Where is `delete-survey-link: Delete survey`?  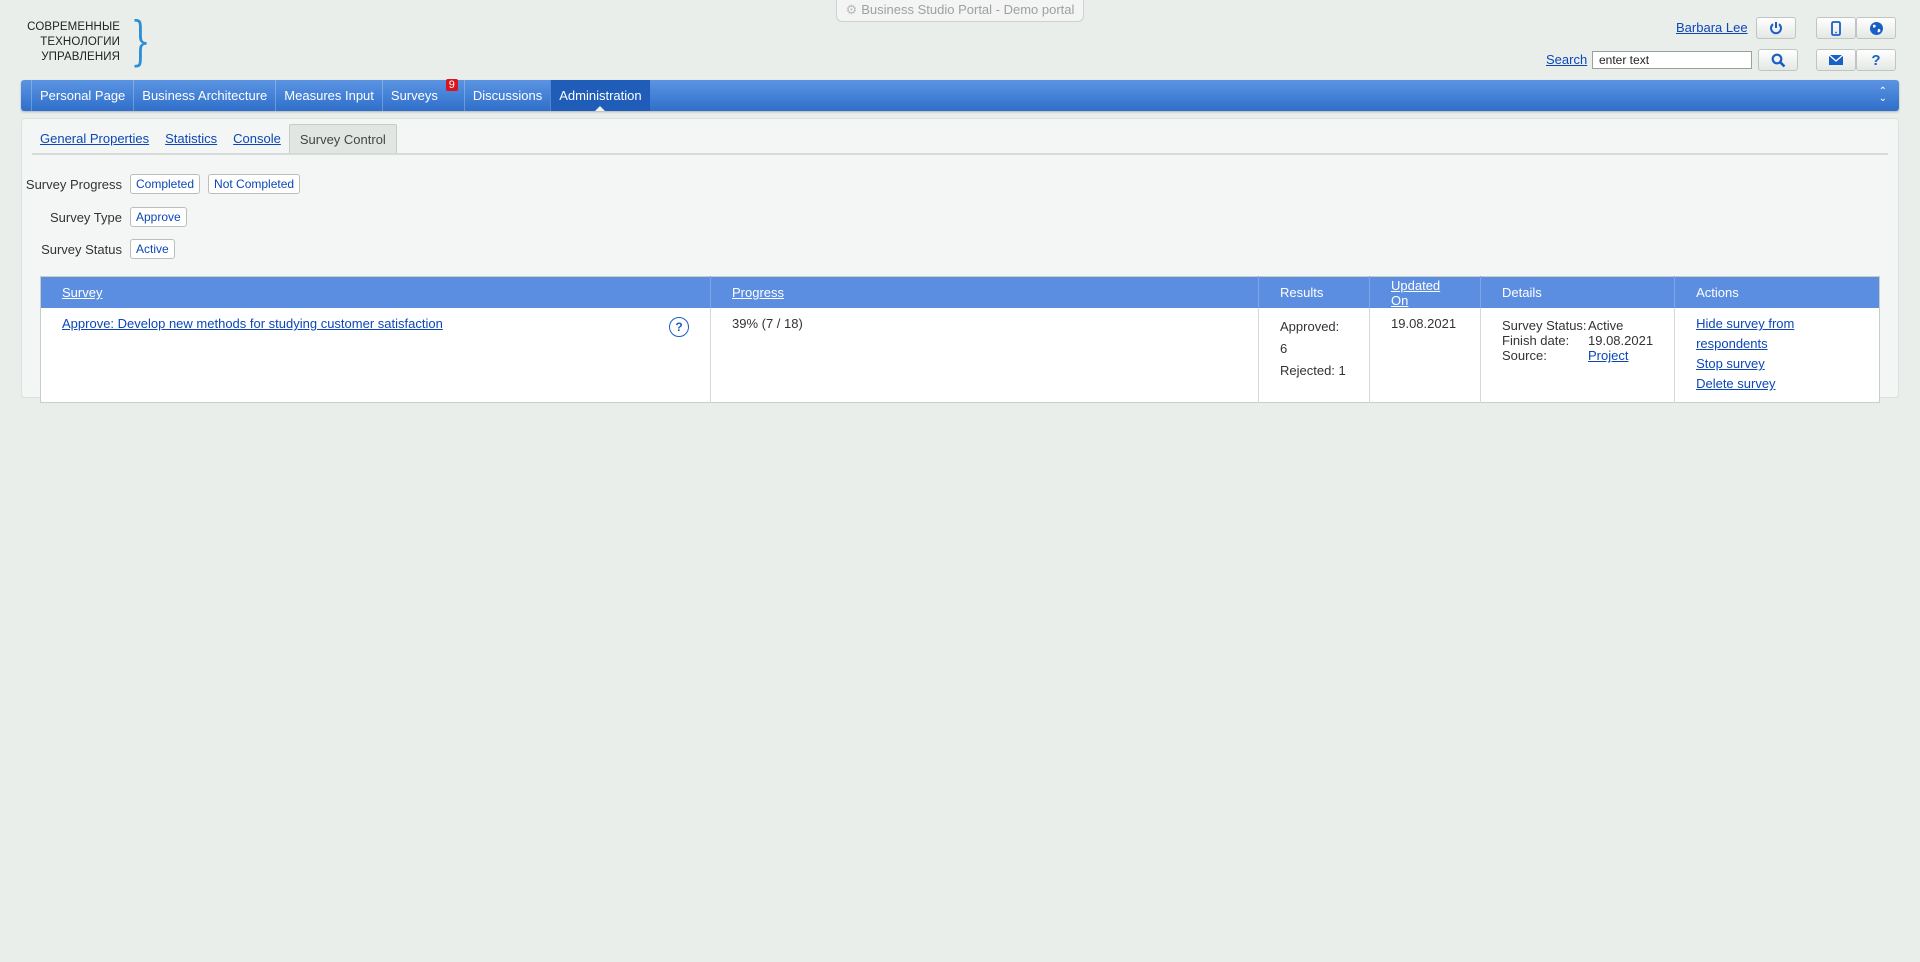
delete-survey-link: Delete survey is located at coordinates (1777, 384).